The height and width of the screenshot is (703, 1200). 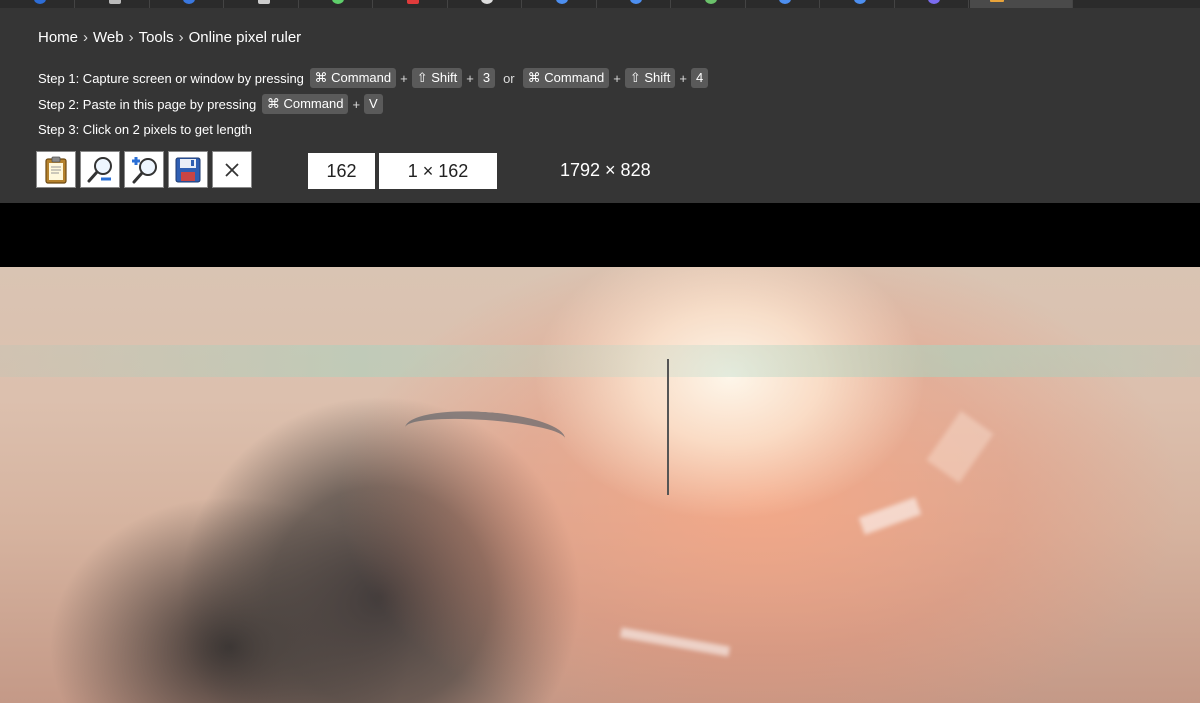 What do you see at coordinates (600, 235) in the screenshot?
I see `image-top-band` at bounding box center [600, 235].